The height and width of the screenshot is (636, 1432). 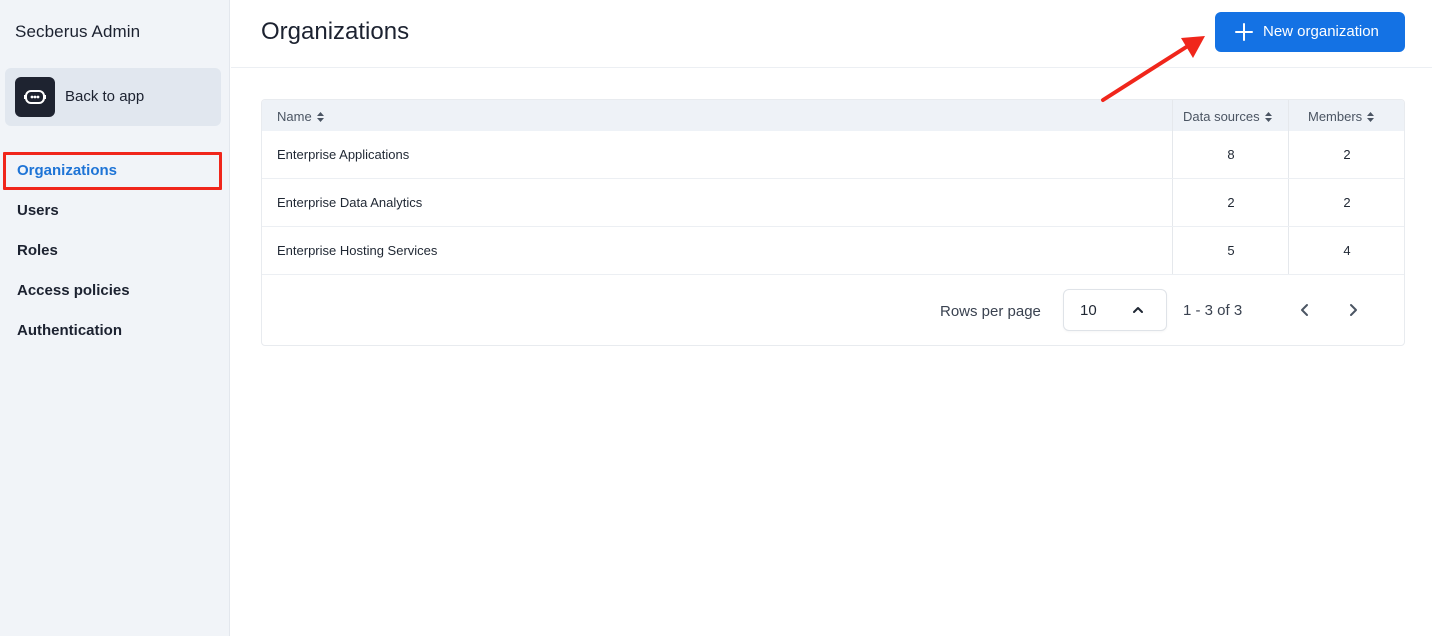 I want to click on column-header-label: Members, so click(x=1335, y=116).